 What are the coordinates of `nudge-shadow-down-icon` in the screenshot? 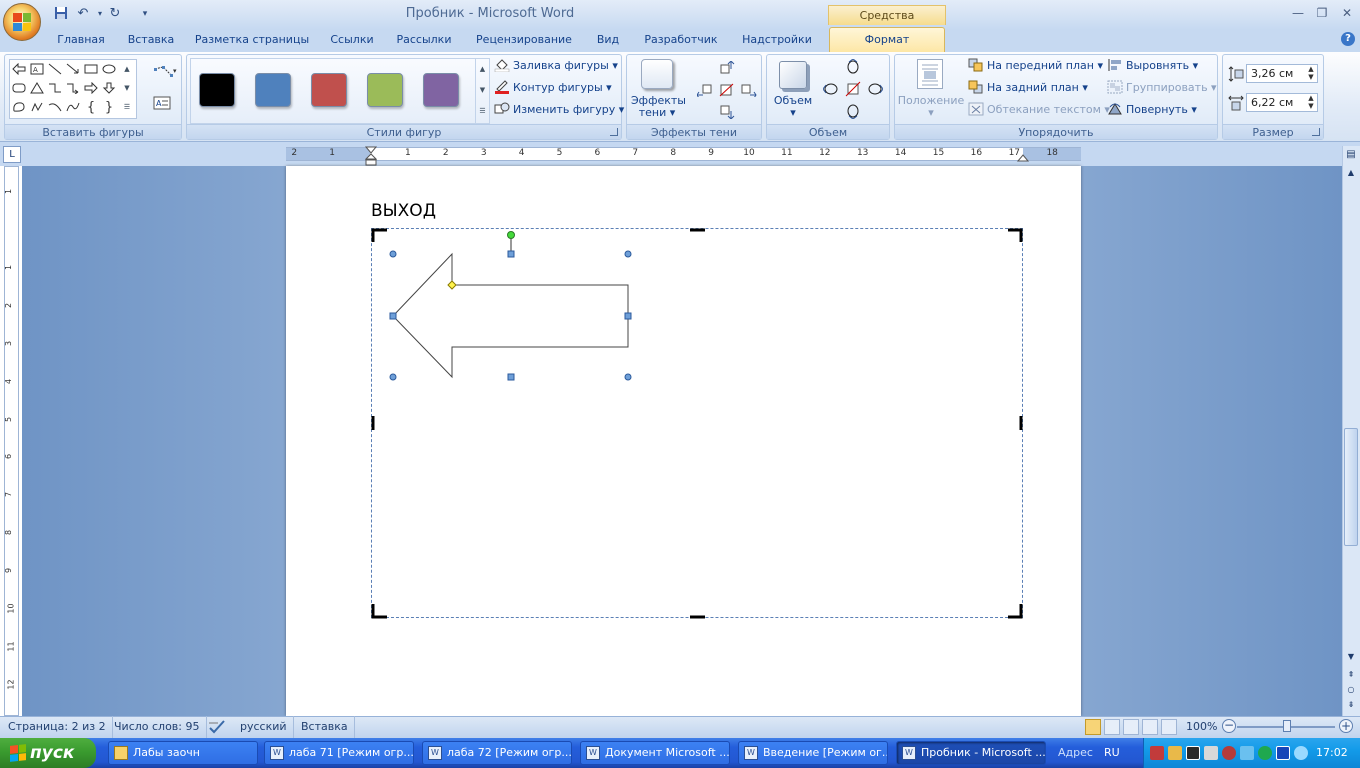 It's located at (727, 113).